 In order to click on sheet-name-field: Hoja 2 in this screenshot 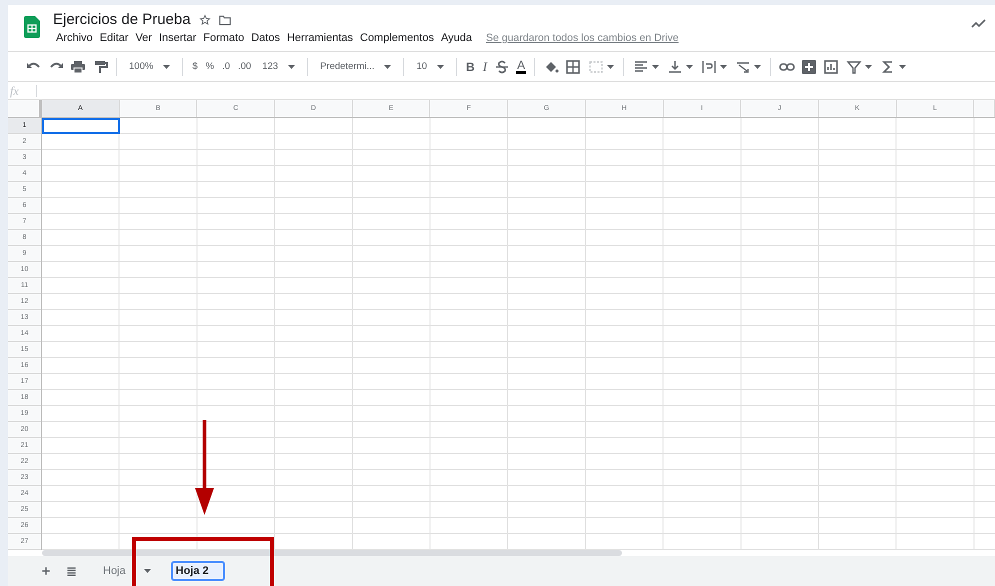, I will do `click(197, 571)`.